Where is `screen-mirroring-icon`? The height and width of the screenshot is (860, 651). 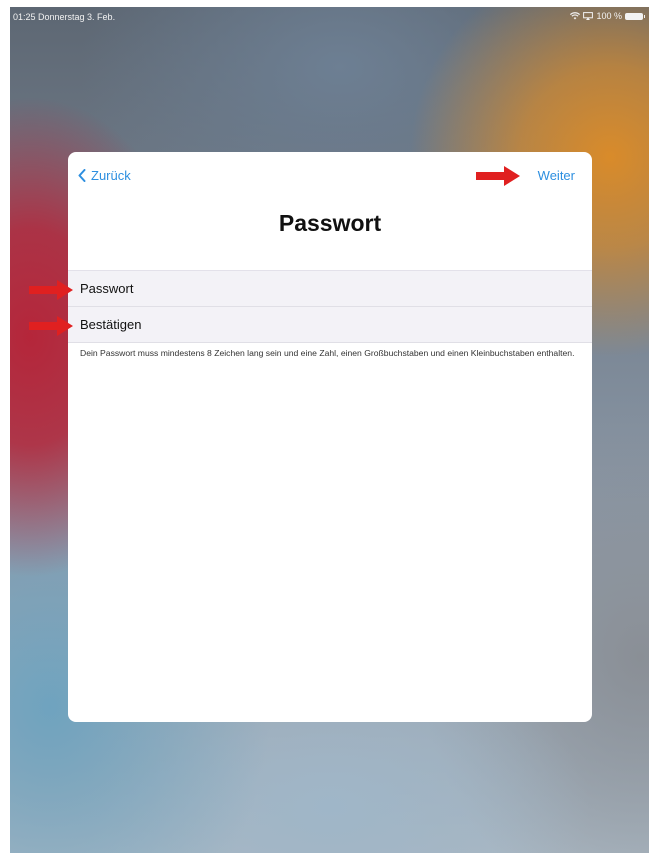
screen-mirroring-icon is located at coordinates (588, 16).